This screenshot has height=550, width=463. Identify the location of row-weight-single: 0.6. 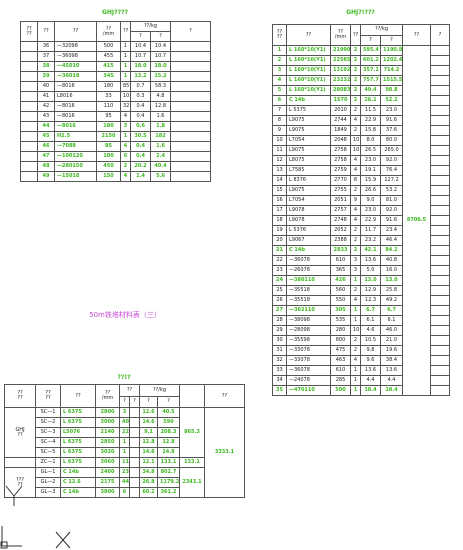
(140, 126).